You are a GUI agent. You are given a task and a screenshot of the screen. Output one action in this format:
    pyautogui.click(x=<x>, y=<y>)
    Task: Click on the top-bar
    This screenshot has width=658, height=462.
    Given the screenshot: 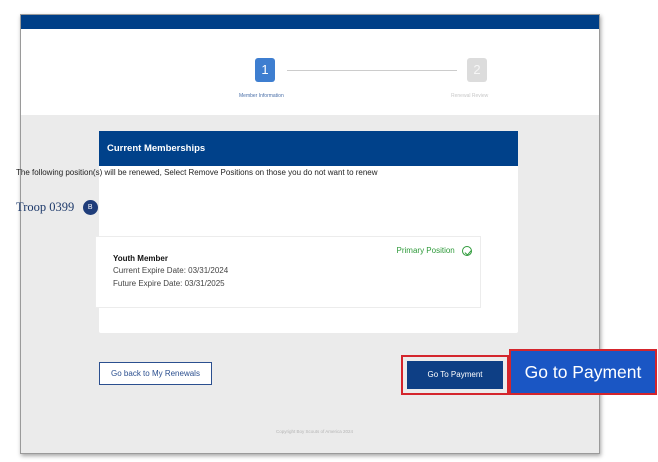 What is the action you would take?
    pyautogui.click(x=310, y=22)
    